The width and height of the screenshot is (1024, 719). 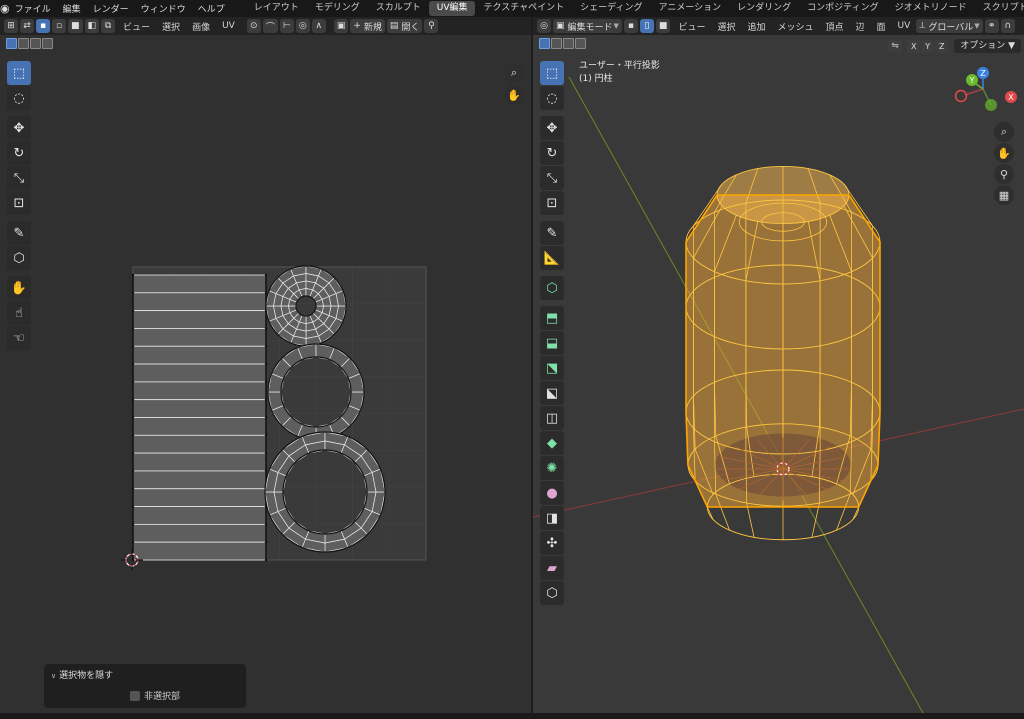 I want to click on tab-geometry-nodes: ジオメトリノード, so click(x=931, y=8).